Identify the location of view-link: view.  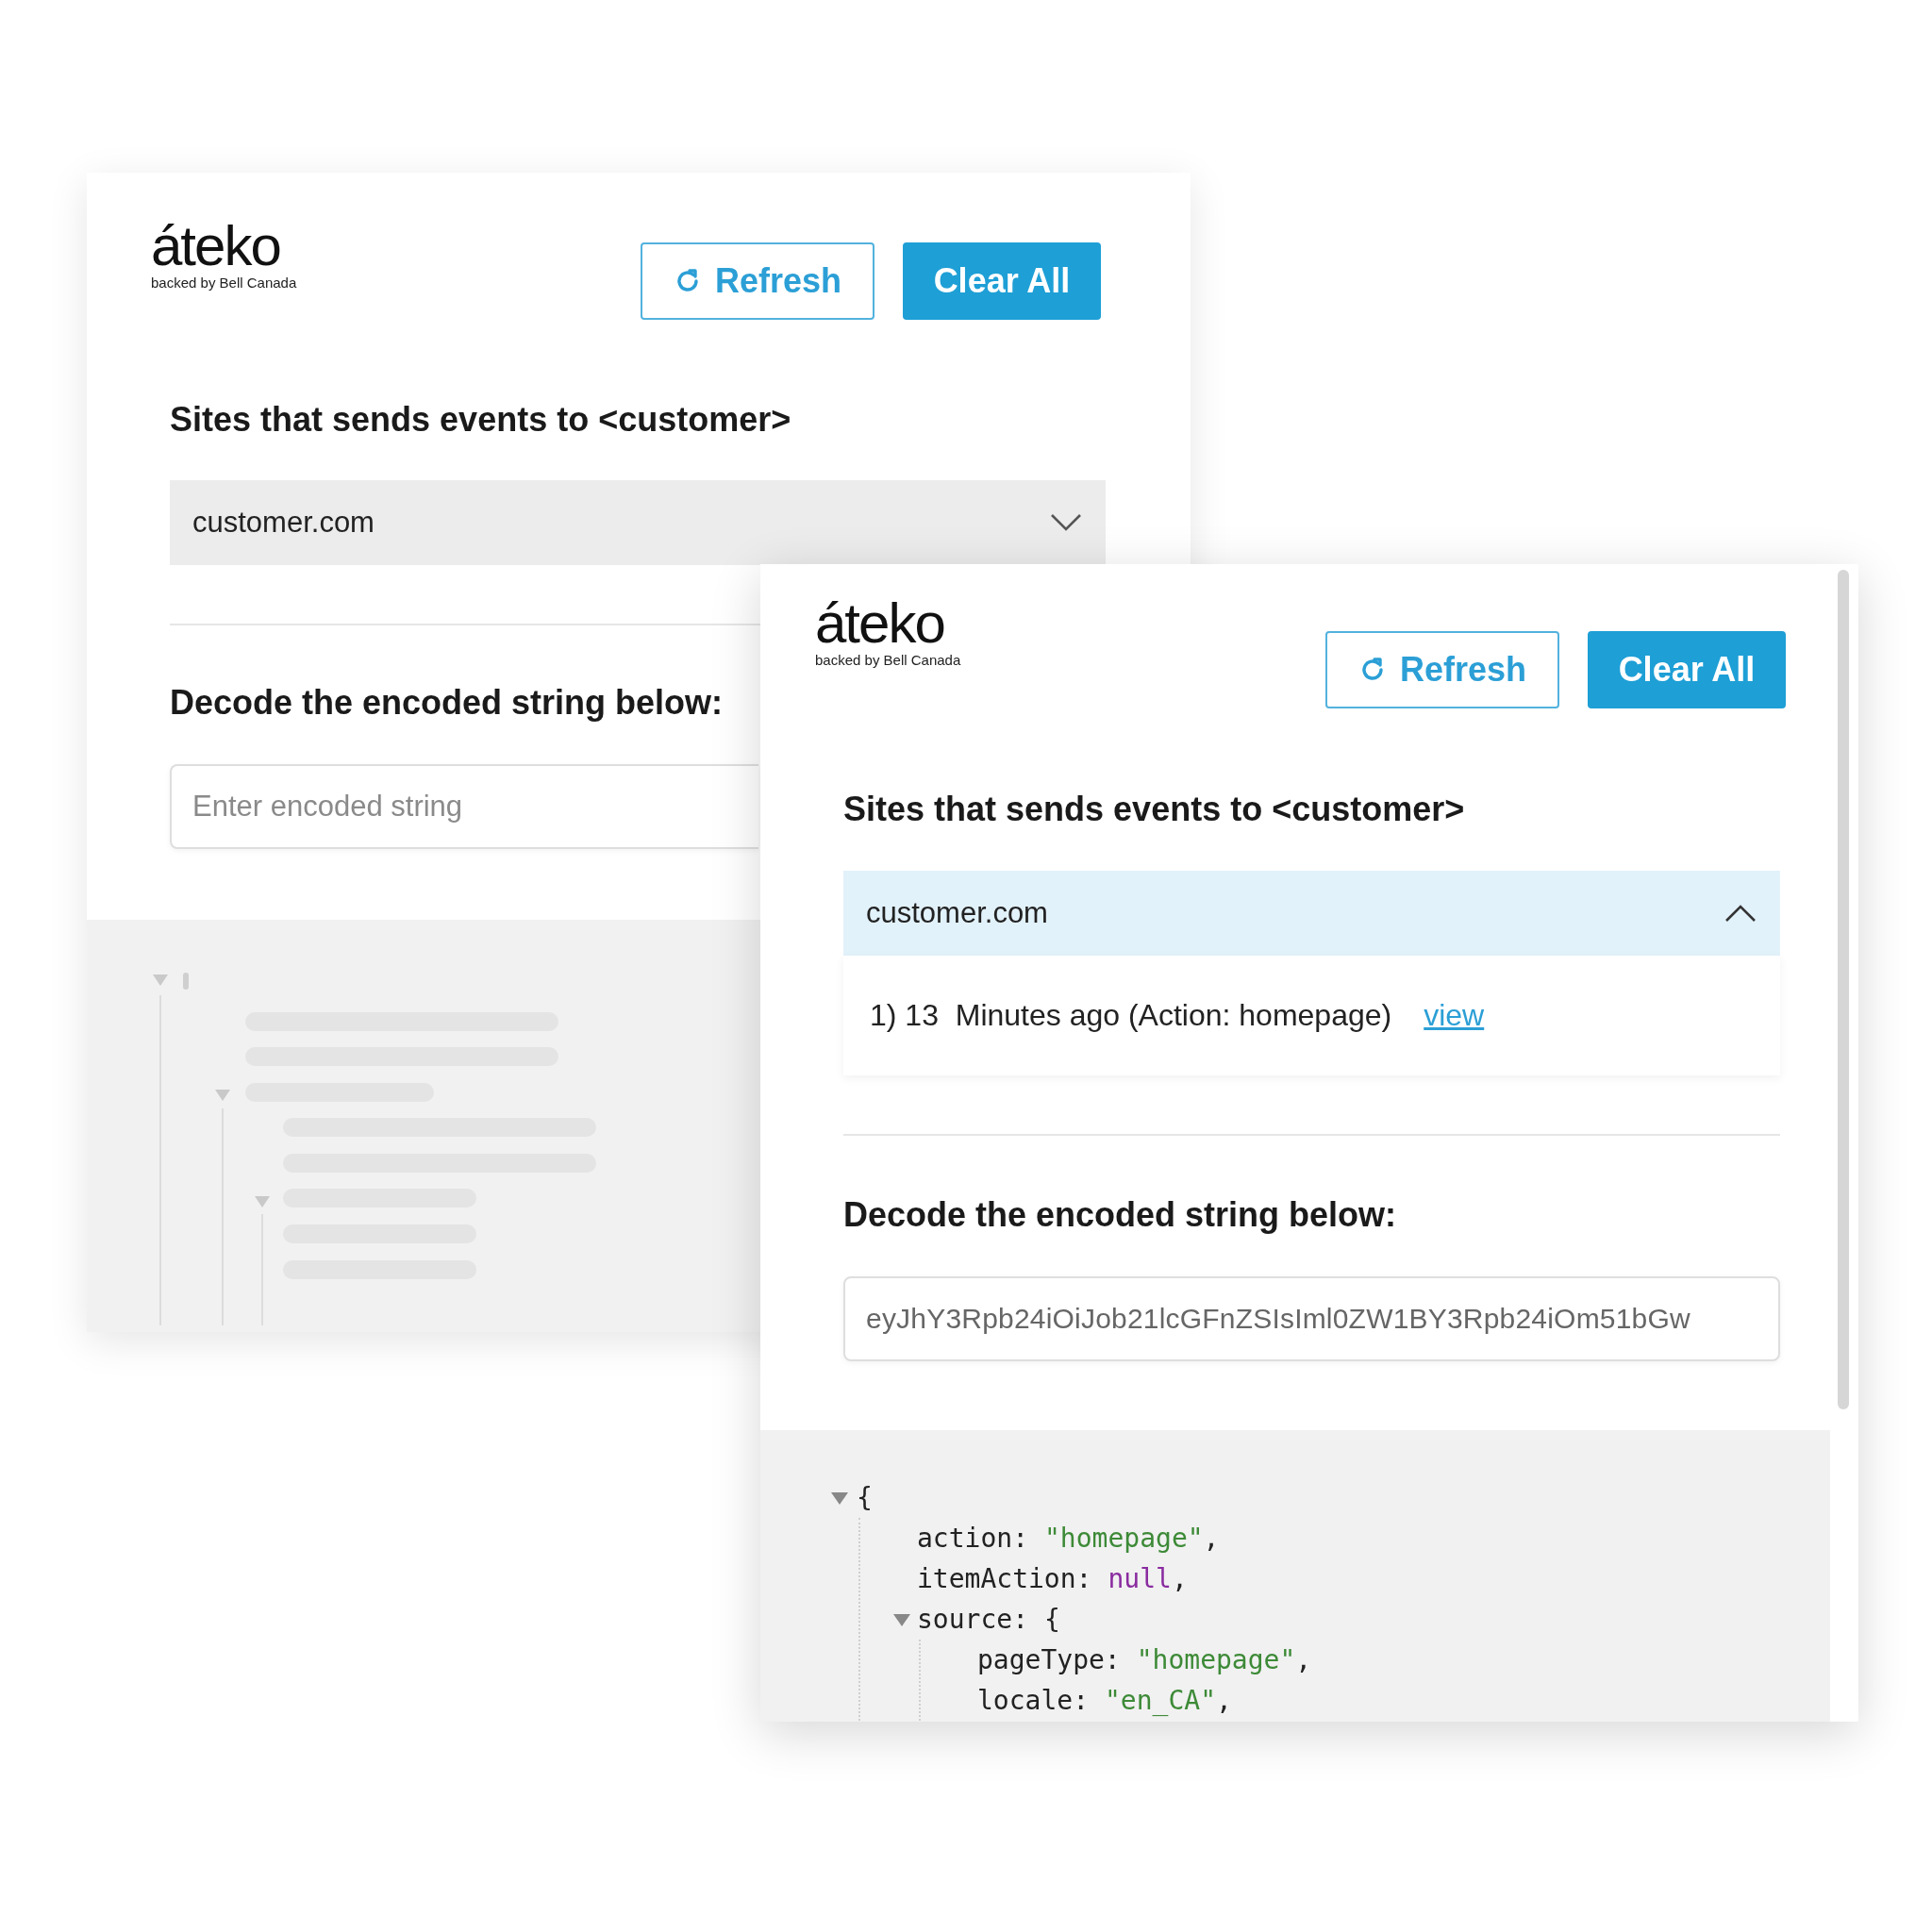
(1454, 1016).